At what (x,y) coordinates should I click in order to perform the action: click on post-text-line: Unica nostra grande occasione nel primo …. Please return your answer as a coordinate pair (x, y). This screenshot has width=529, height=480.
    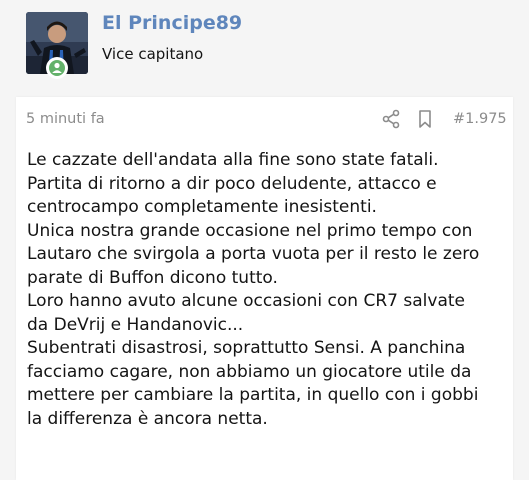
    Looking at the image, I should click on (250, 230).